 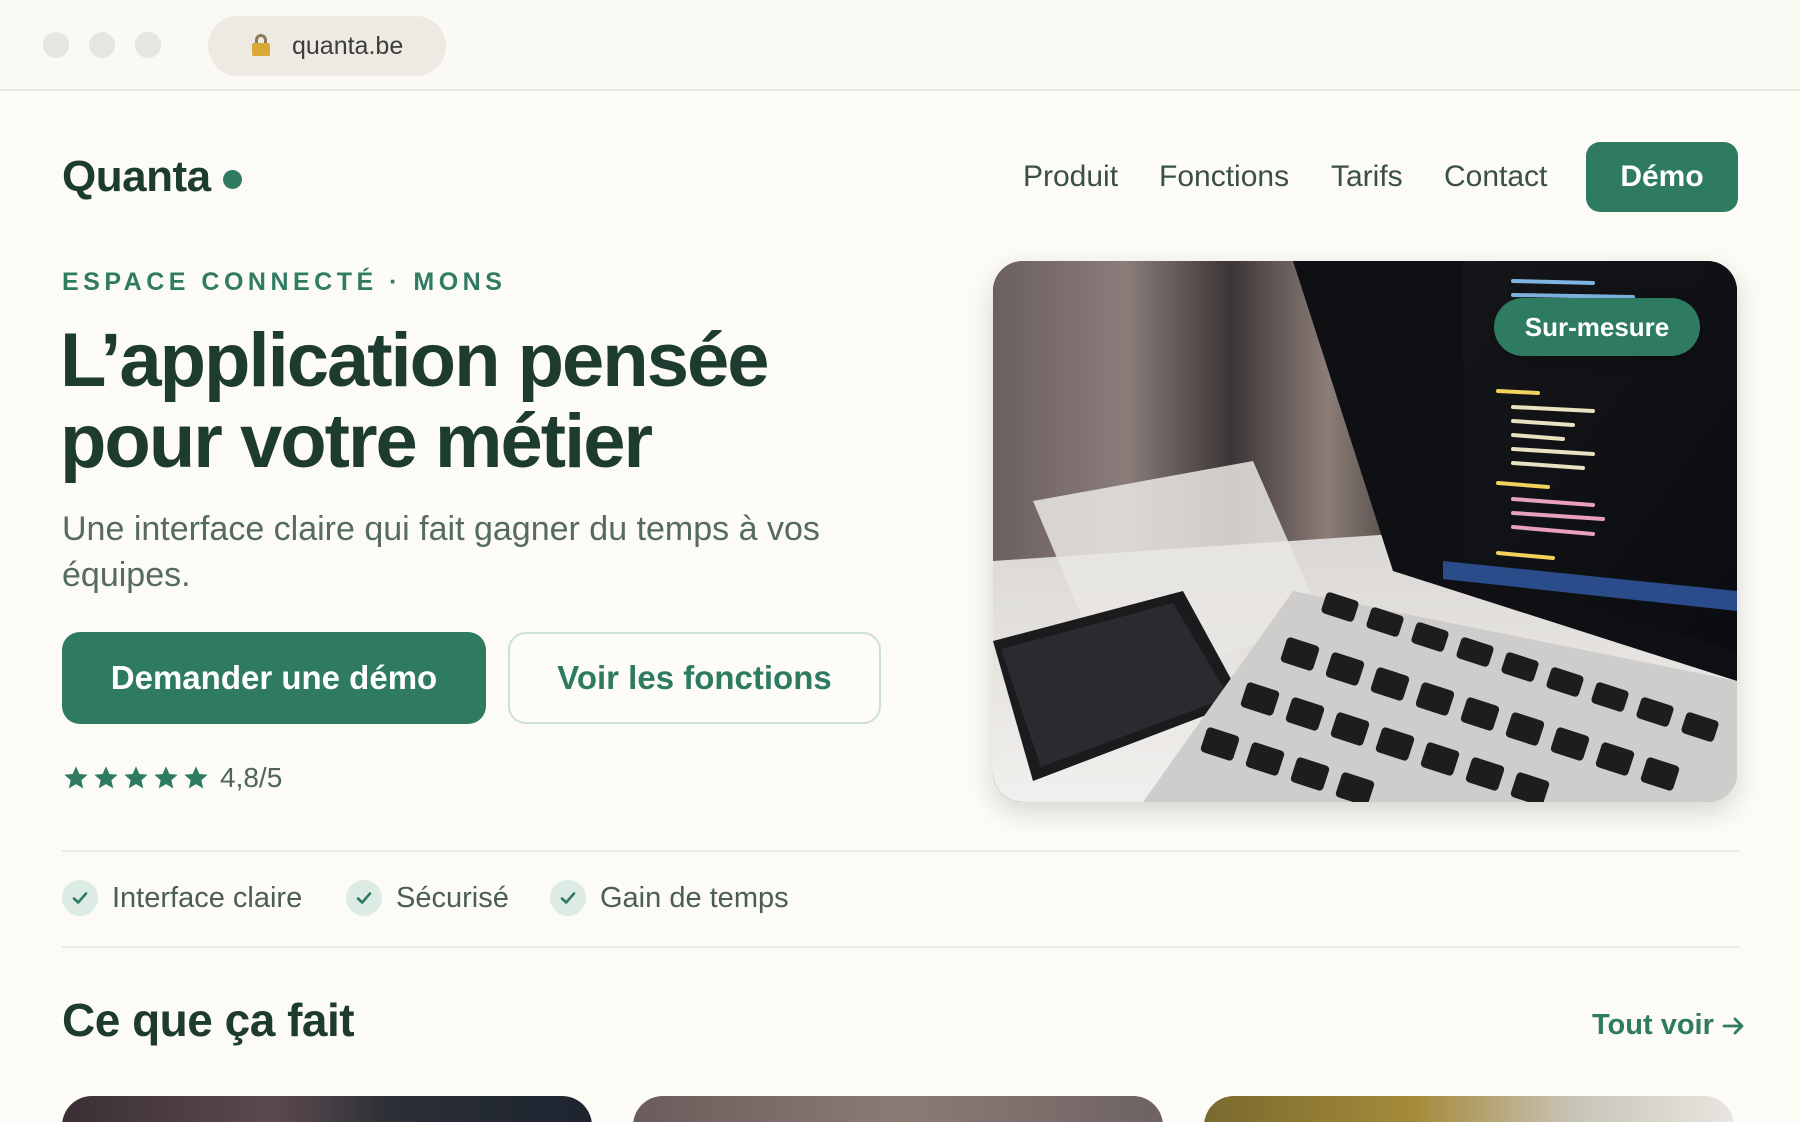 What do you see at coordinates (208, 1020) in the screenshot?
I see `section-title: Ce que ça fait` at bounding box center [208, 1020].